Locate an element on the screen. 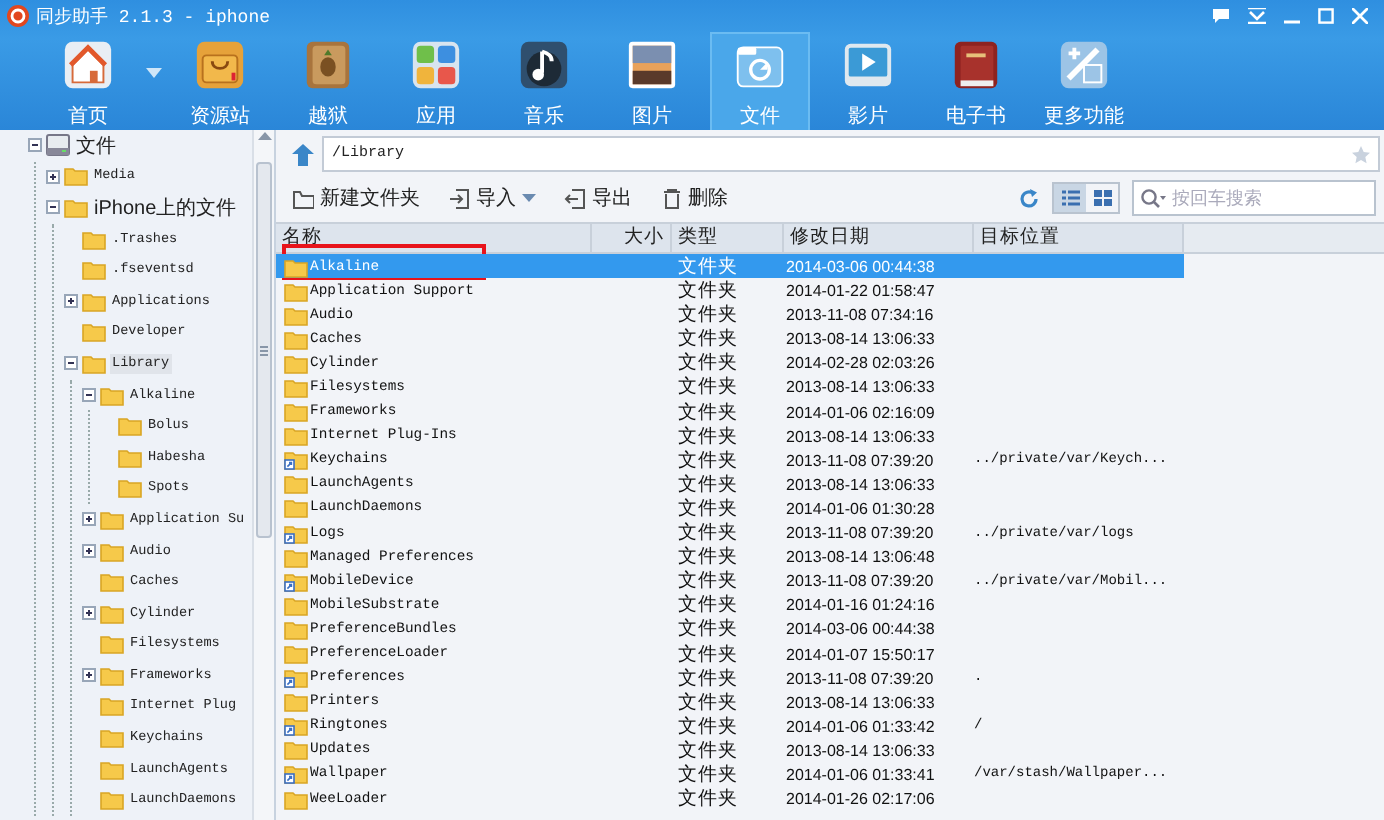  modified-date: 2014-01-26 02:17:06 is located at coordinates (860, 799).